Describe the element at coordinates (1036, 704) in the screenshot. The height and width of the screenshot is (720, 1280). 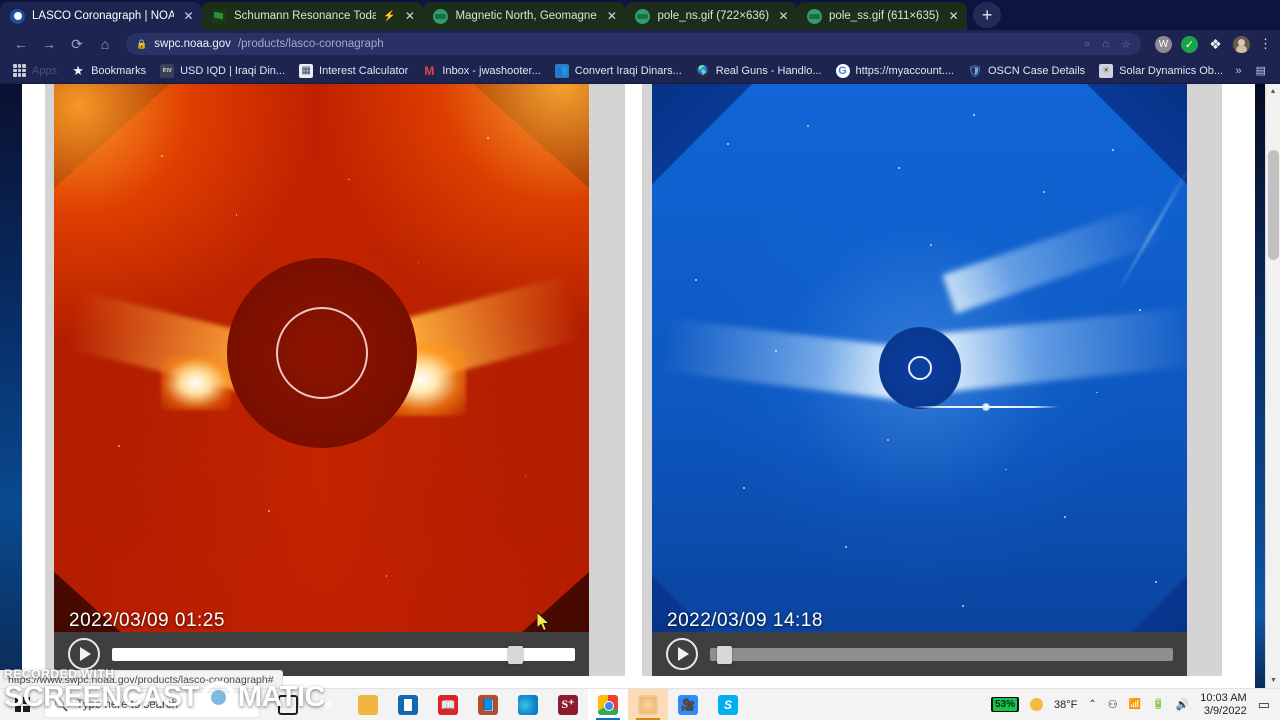
I see `weather-sun-icon` at that location.